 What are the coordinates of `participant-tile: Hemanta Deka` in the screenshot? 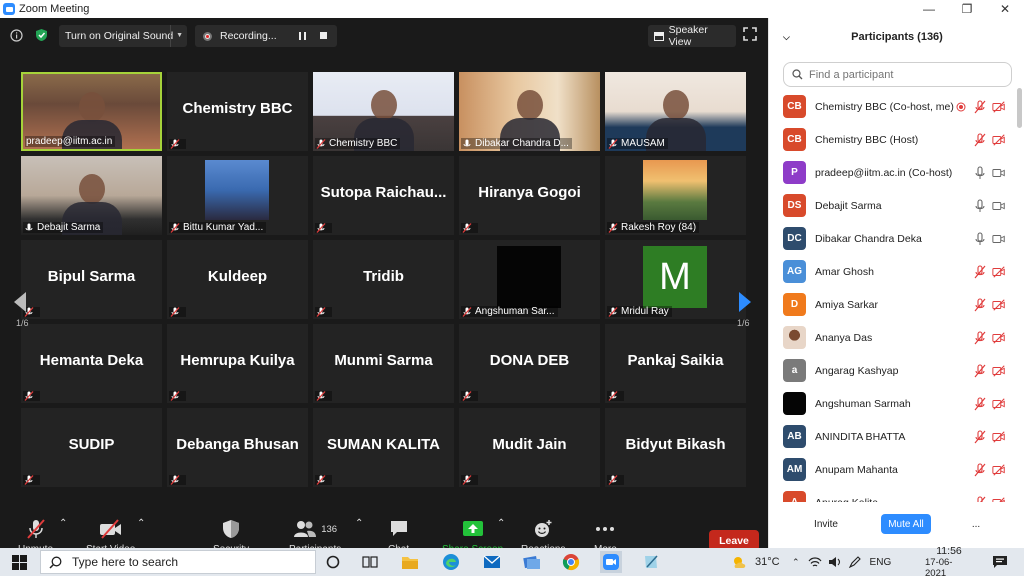 It's located at (91, 363).